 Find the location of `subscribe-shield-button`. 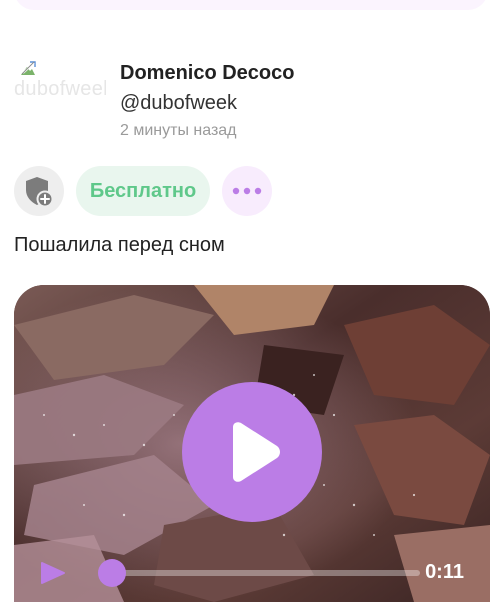

subscribe-shield-button is located at coordinates (39, 191).